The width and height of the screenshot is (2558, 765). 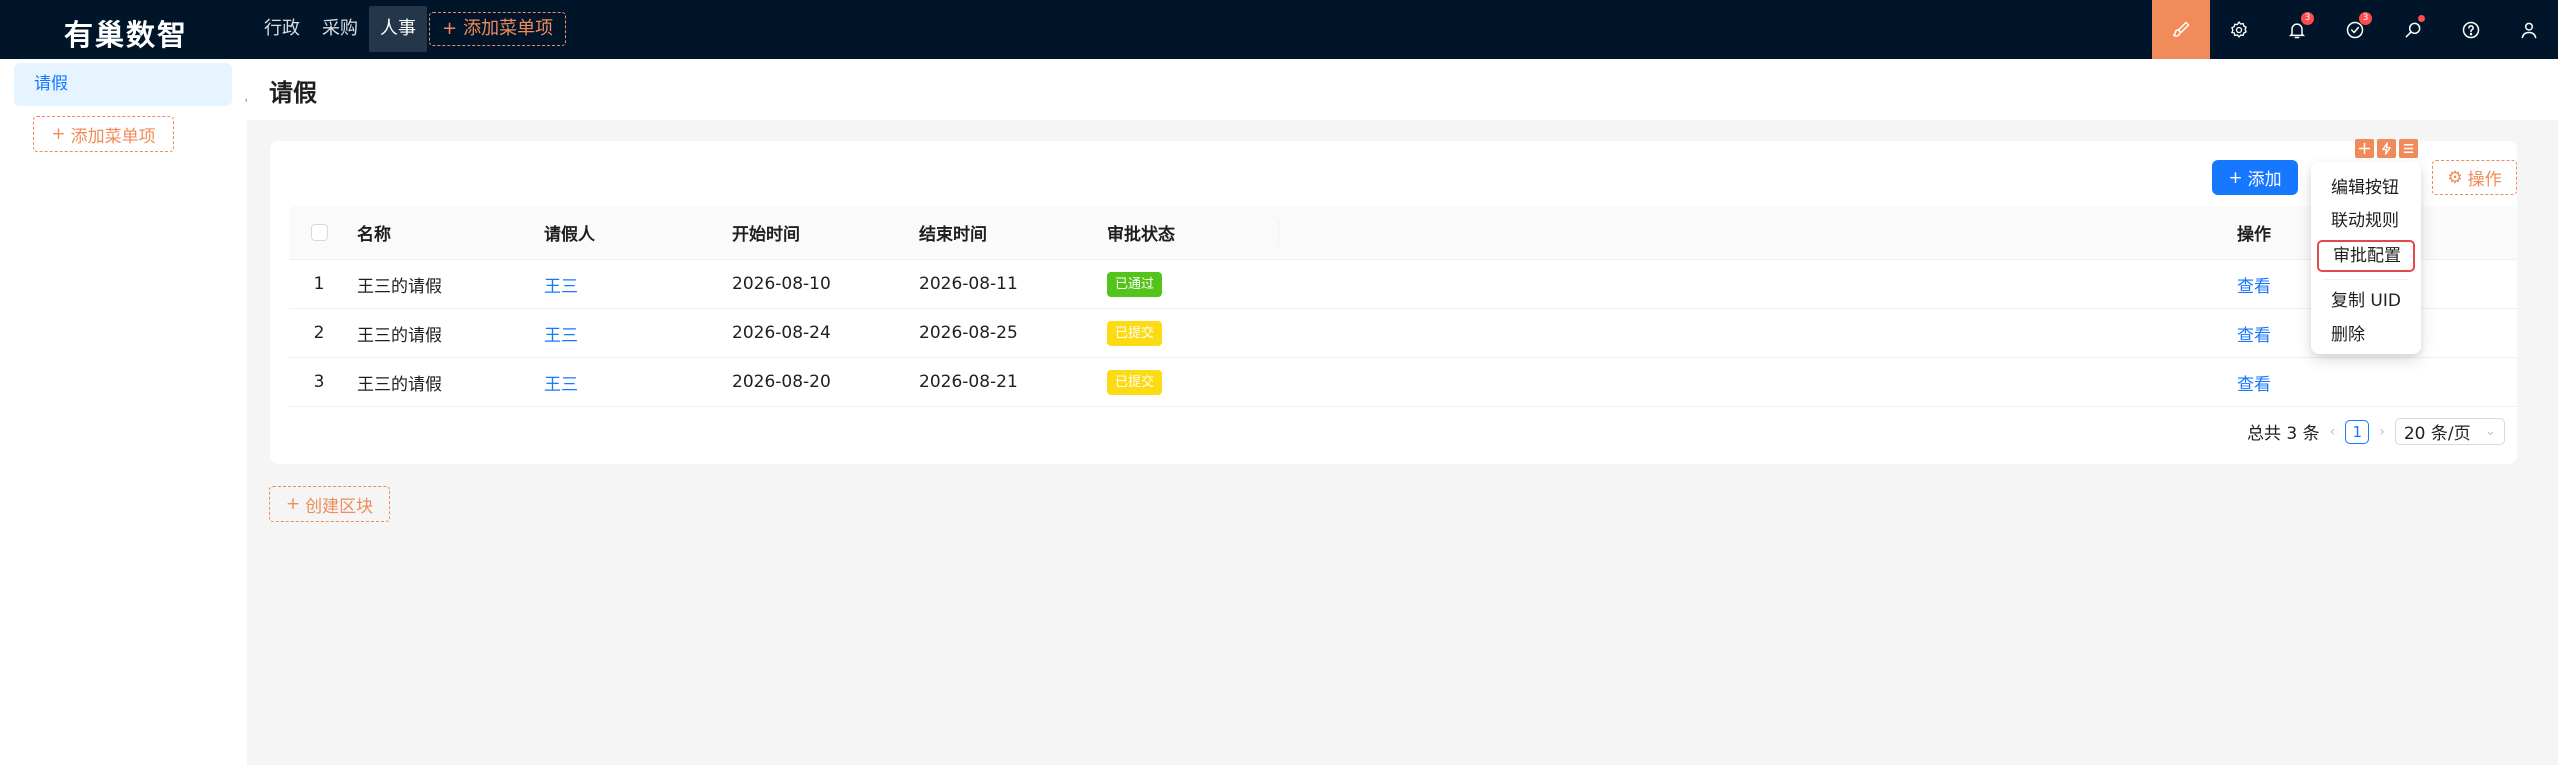 I want to click on table-row: 2 王三的请假 王三 2026-08-24 2026-08-25 已提交 查看, so click(x=1403, y=333).